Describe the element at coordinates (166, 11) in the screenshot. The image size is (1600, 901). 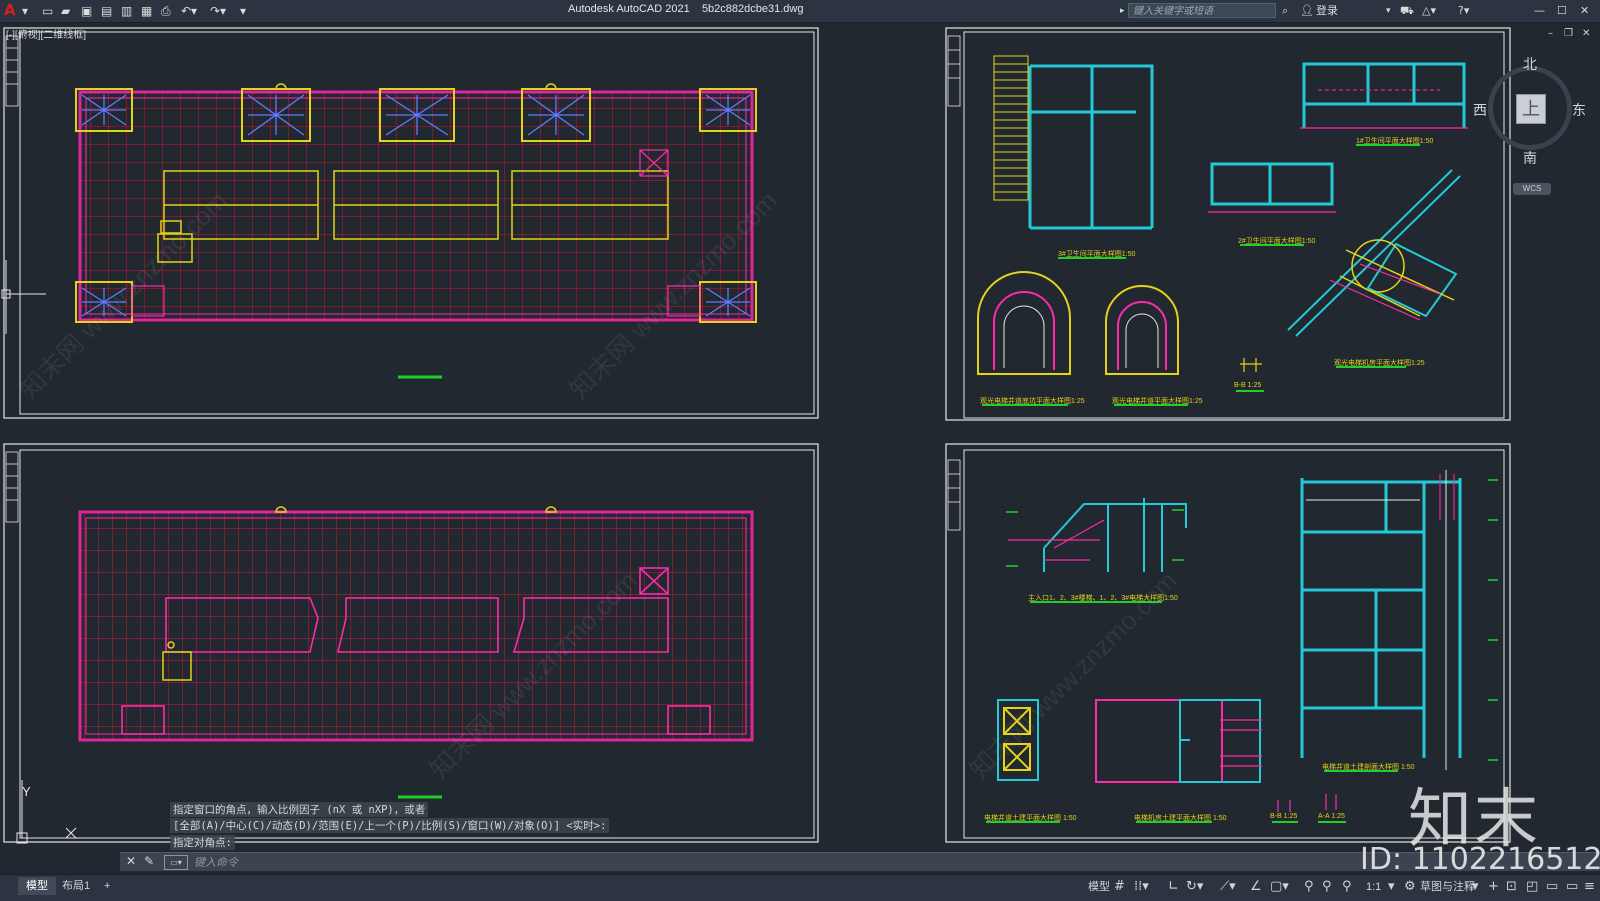
I see `print-icon: ⎙` at that location.